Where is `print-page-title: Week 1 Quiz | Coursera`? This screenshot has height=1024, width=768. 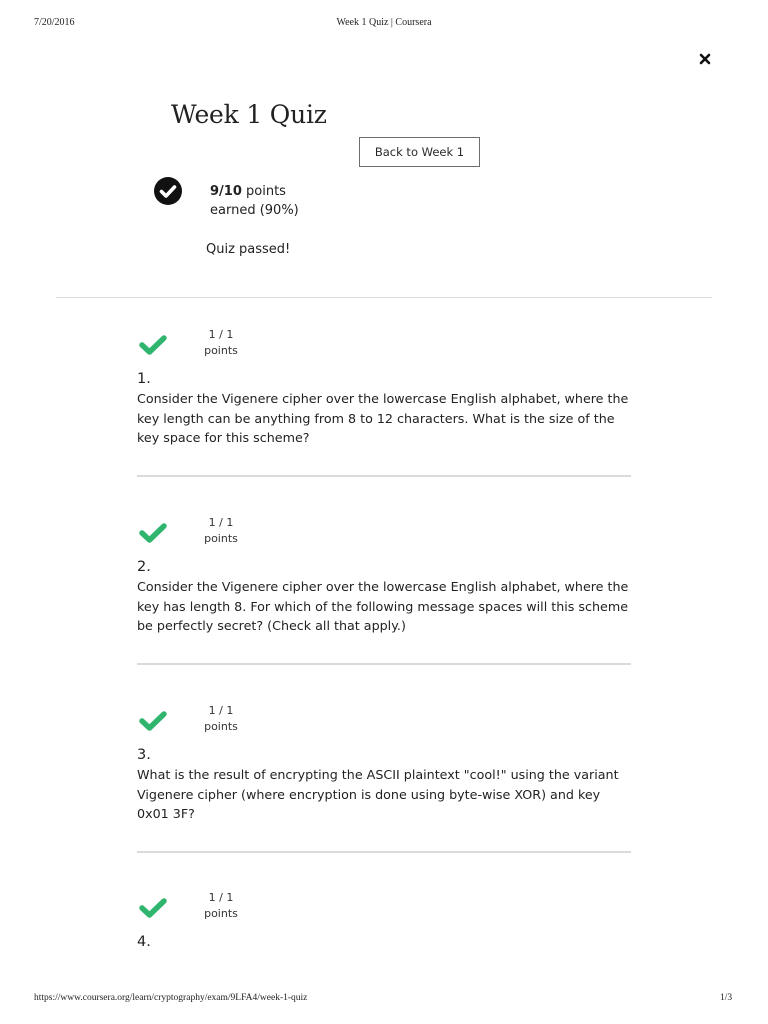 print-page-title: Week 1 Quiz | Coursera is located at coordinates (384, 22).